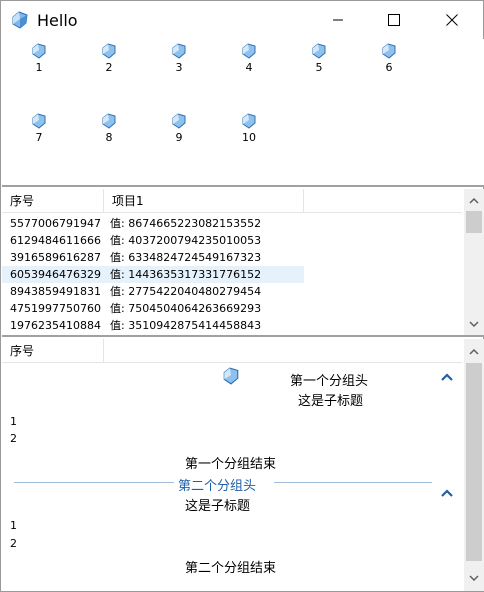 The width and height of the screenshot is (484, 592). Describe the element at coordinates (204, 201) in the screenshot. I see `column-header-item1: 项目1` at that location.